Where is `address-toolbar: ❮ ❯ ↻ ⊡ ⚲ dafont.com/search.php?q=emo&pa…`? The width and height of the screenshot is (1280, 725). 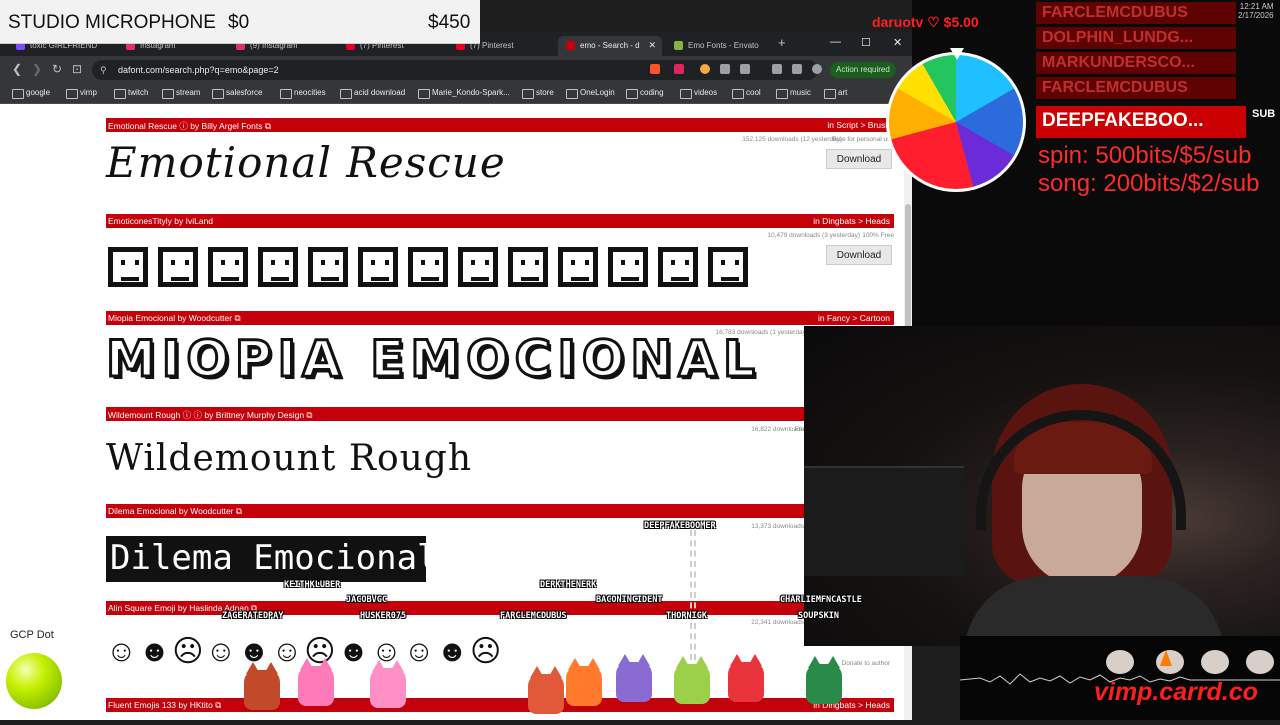 address-toolbar: ❮ ❯ ↻ ⊡ ⚲ dafont.com/search.php?q=emo&pa… is located at coordinates (456, 70).